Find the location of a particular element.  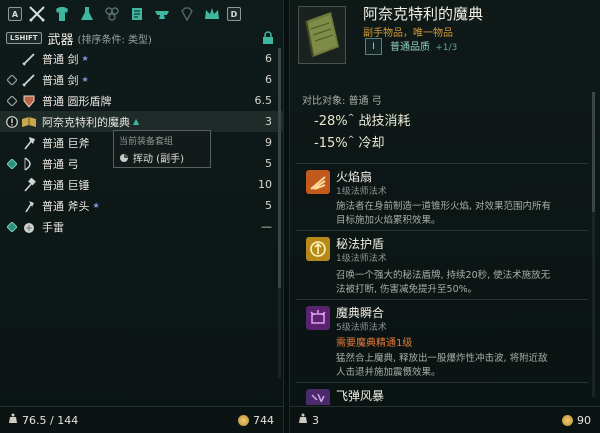

compare-label: 对比对象: 普通 弓 is located at coordinates (342, 101).